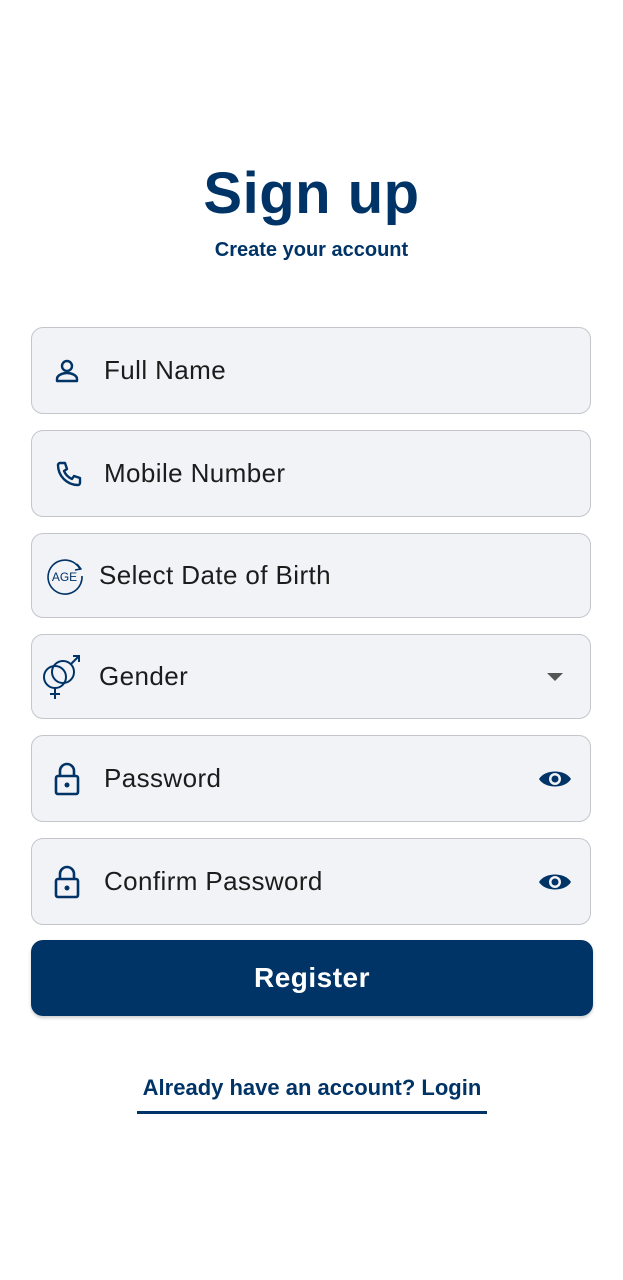 This screenshot has height=1280, width=623. I want to click on page-subtitle: Create your account, so click(311, 250).